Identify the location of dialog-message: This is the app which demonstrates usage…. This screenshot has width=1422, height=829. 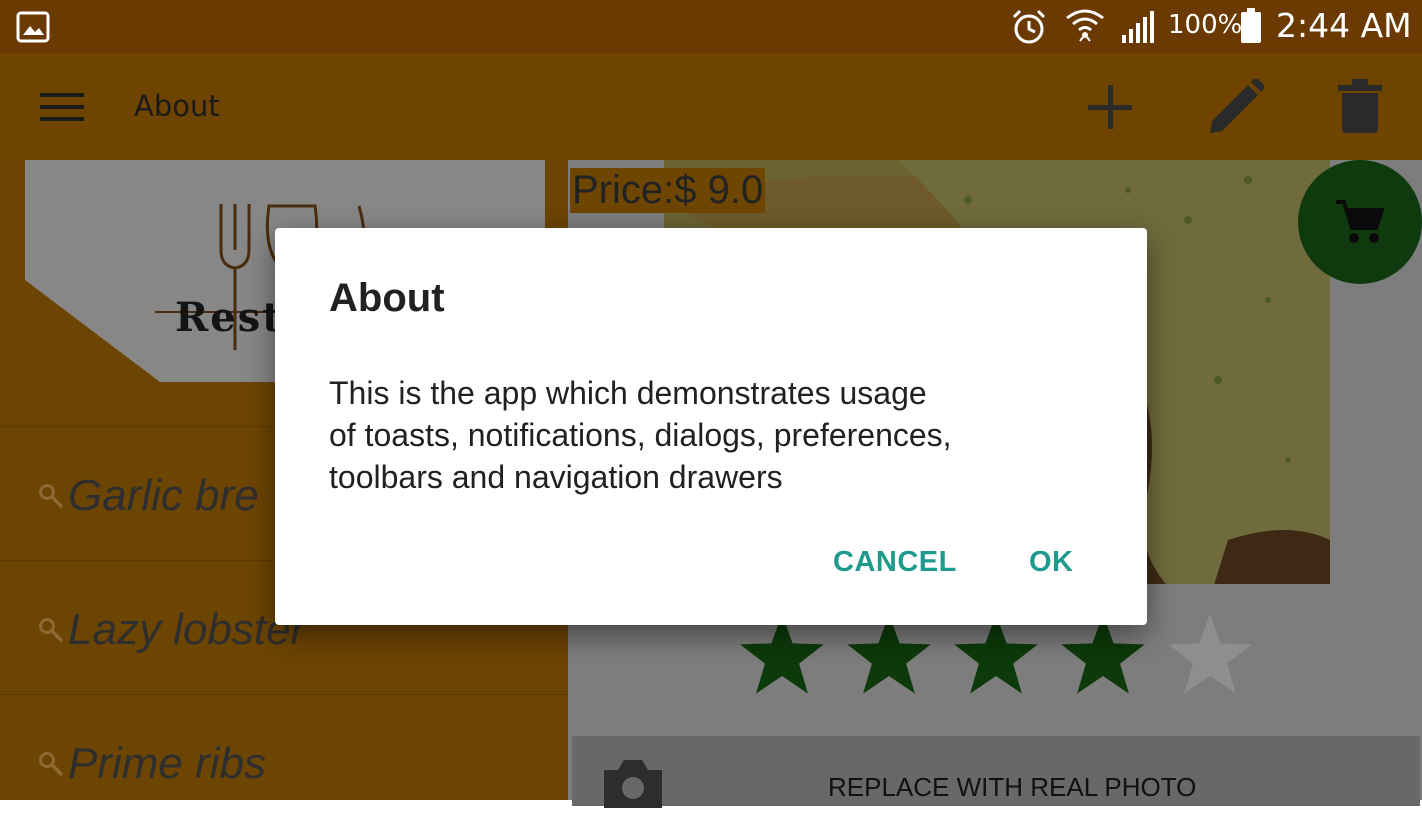
(694, 435).